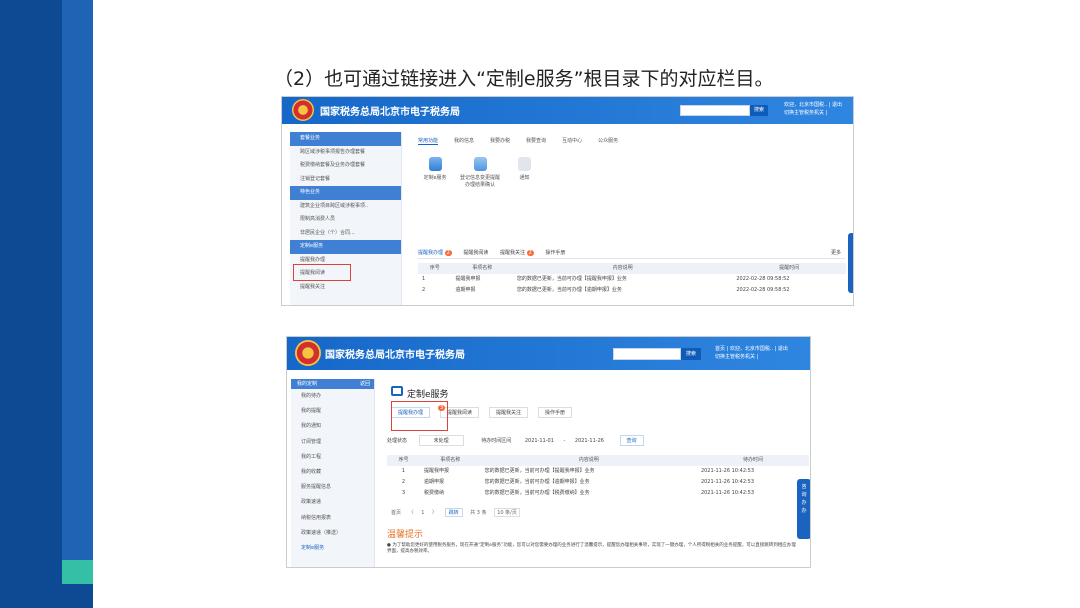 This screenshot has width=1080, height=608. What do you see at coordinates (345, 247) in the screenshot?
I see `nav-section-custom-e-service: 定制e服务` at bounding box center [345, 247].